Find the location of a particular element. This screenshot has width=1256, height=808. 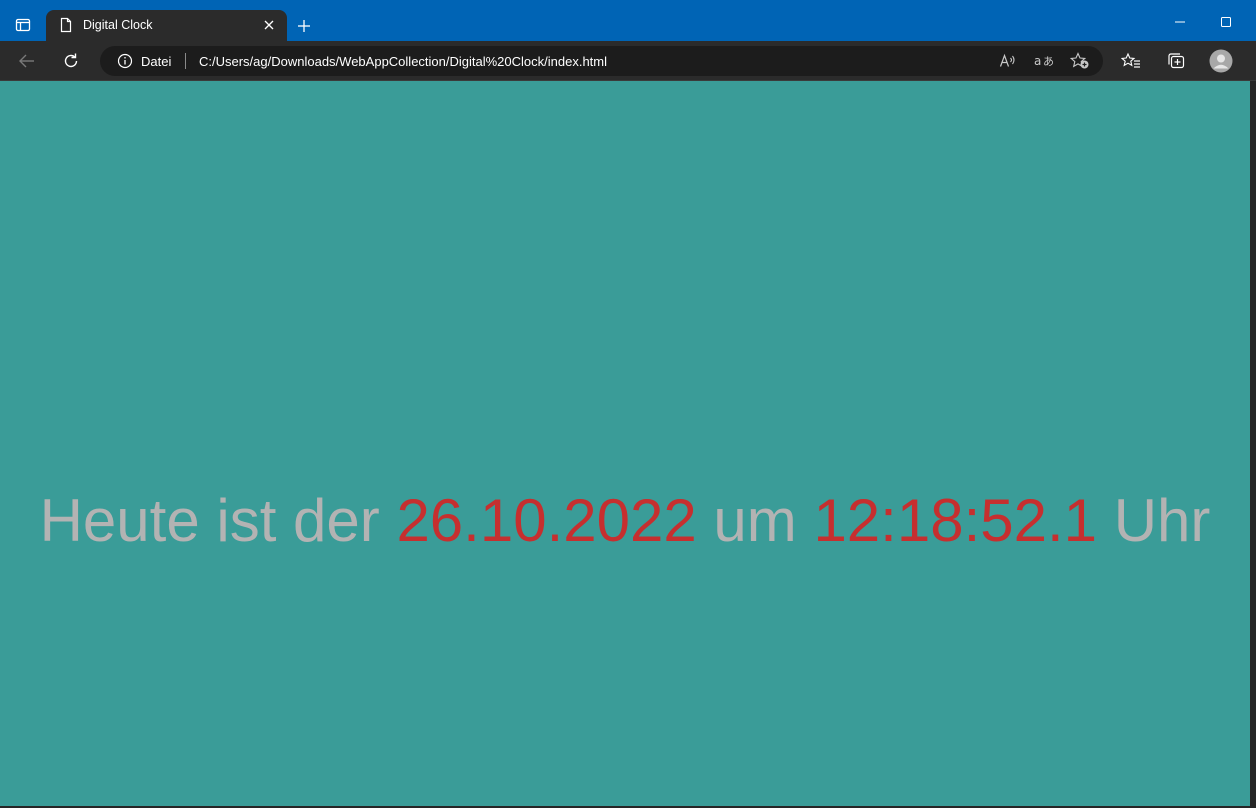

clock-date: 26.10.2022 is located at coordinates (546, 520).